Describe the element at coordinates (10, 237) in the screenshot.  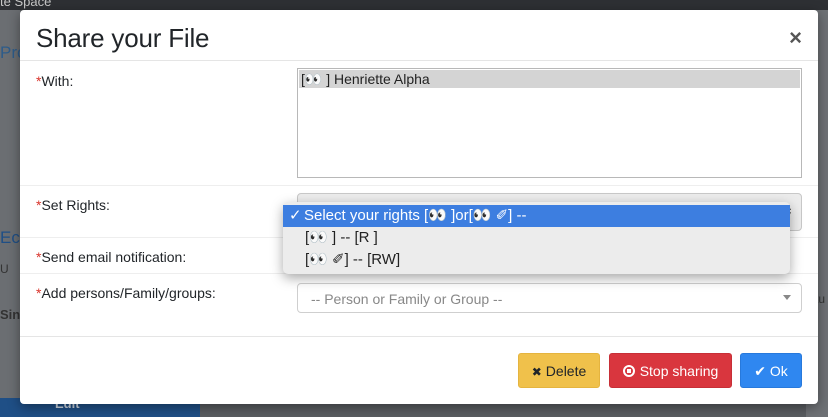
I see `background-fragment-ec: Ec` at that location.